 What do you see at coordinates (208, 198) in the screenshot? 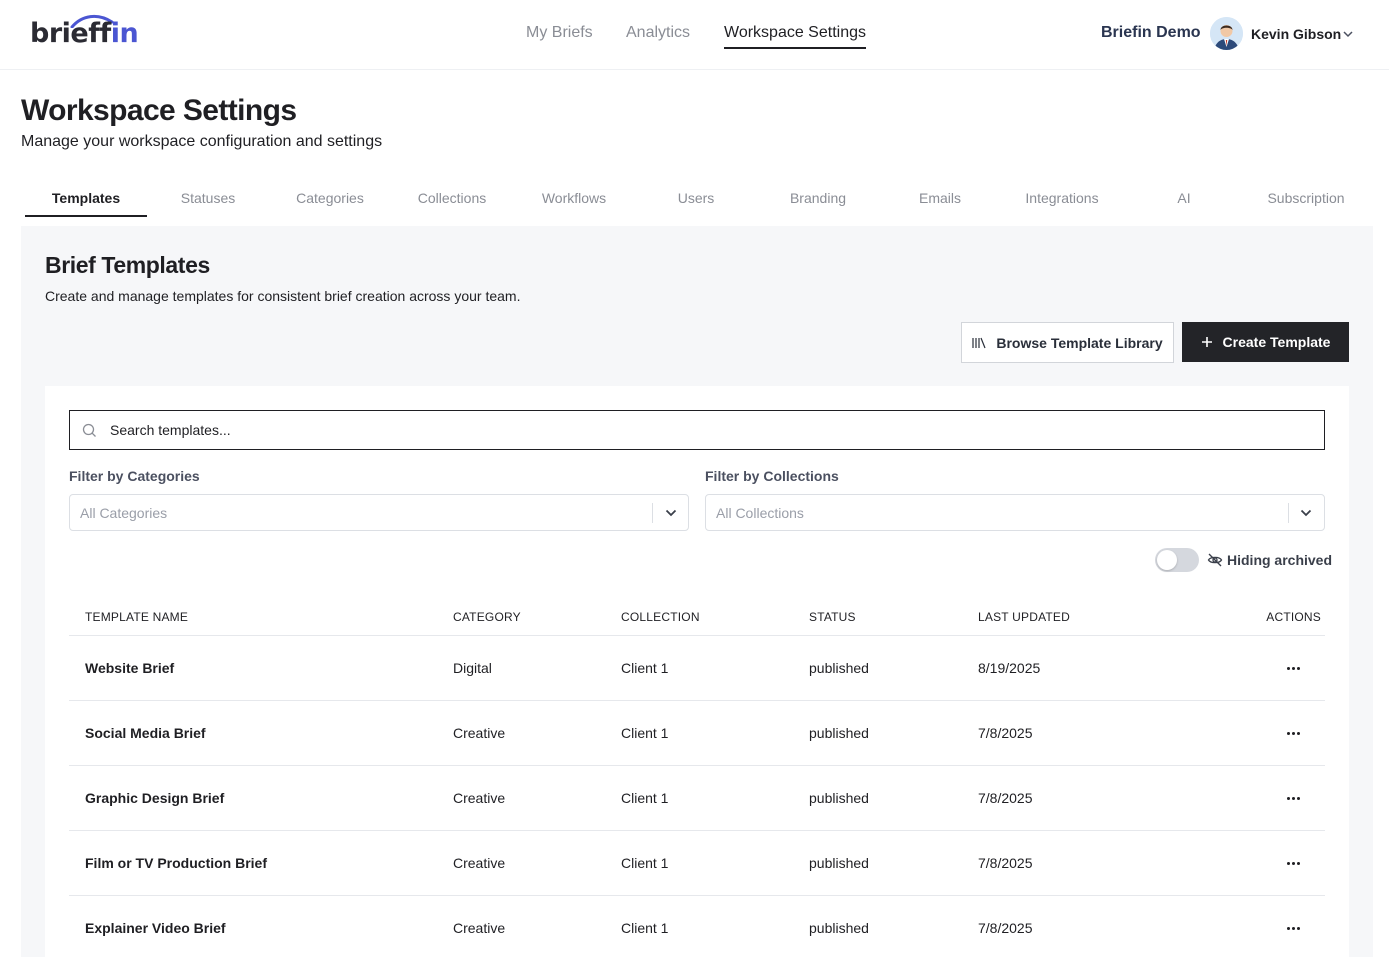
I see `tab-statuses: Statuses` at bounding box center [208, 198].